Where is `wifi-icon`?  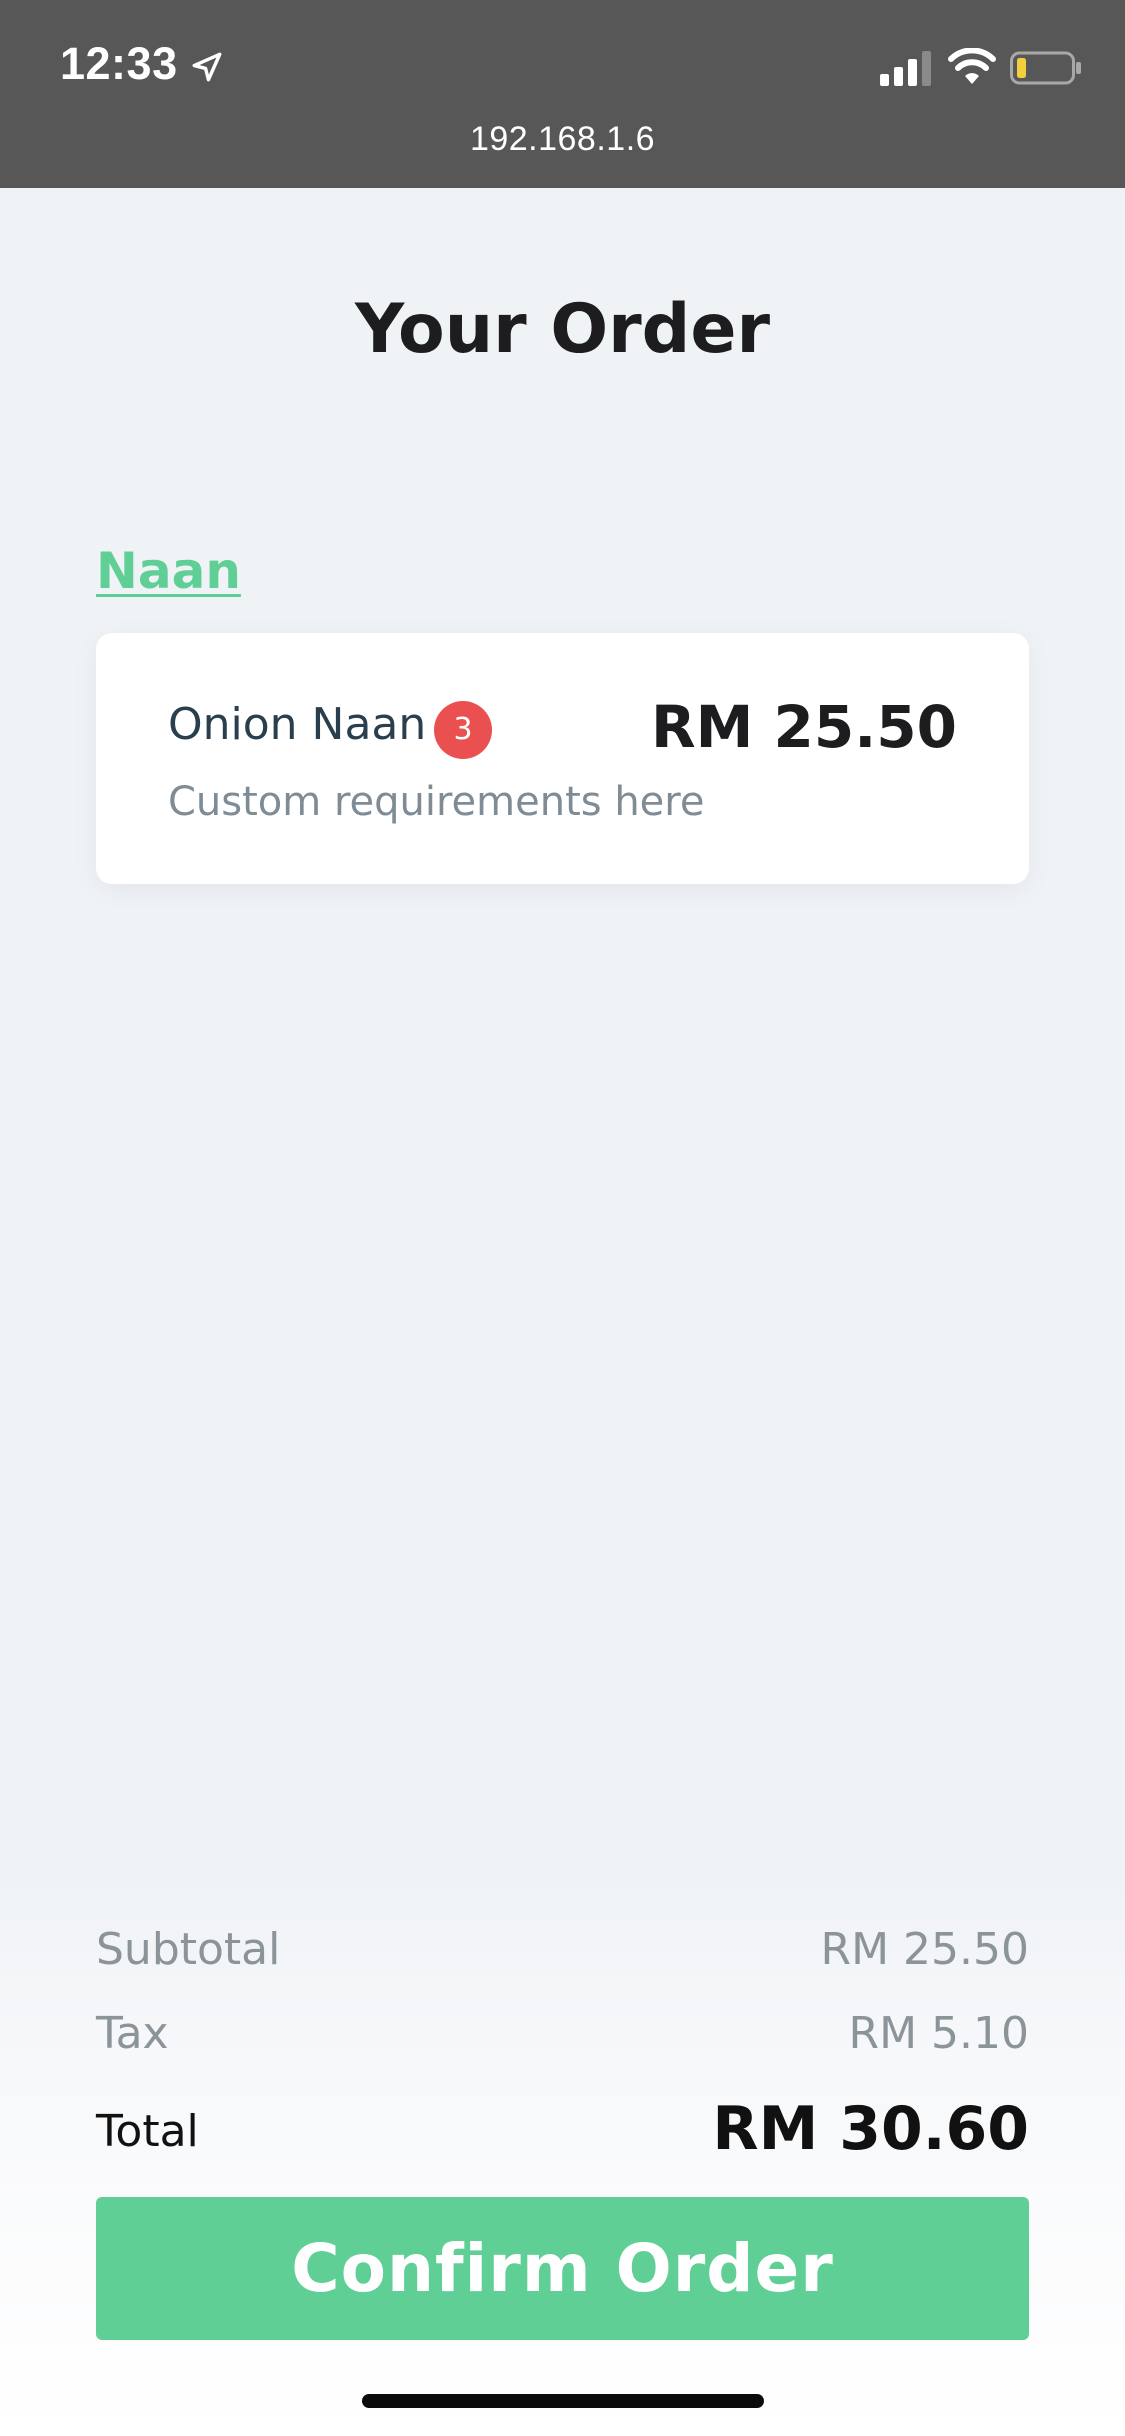
wifi-icon is located at coordinates (972, 66).